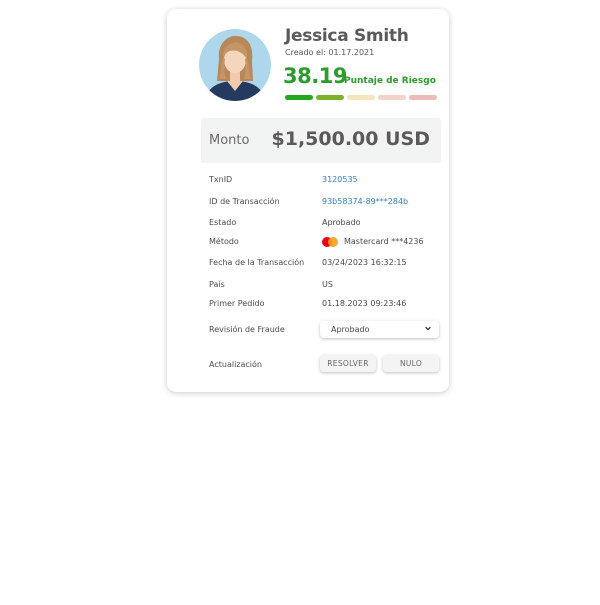 Image resolution: width=600 pixels, height=605 pixels. Describe the element at coordinates (350, 139) in the screenshot. I see `amount-value: $1,500.00 USD` at that location.